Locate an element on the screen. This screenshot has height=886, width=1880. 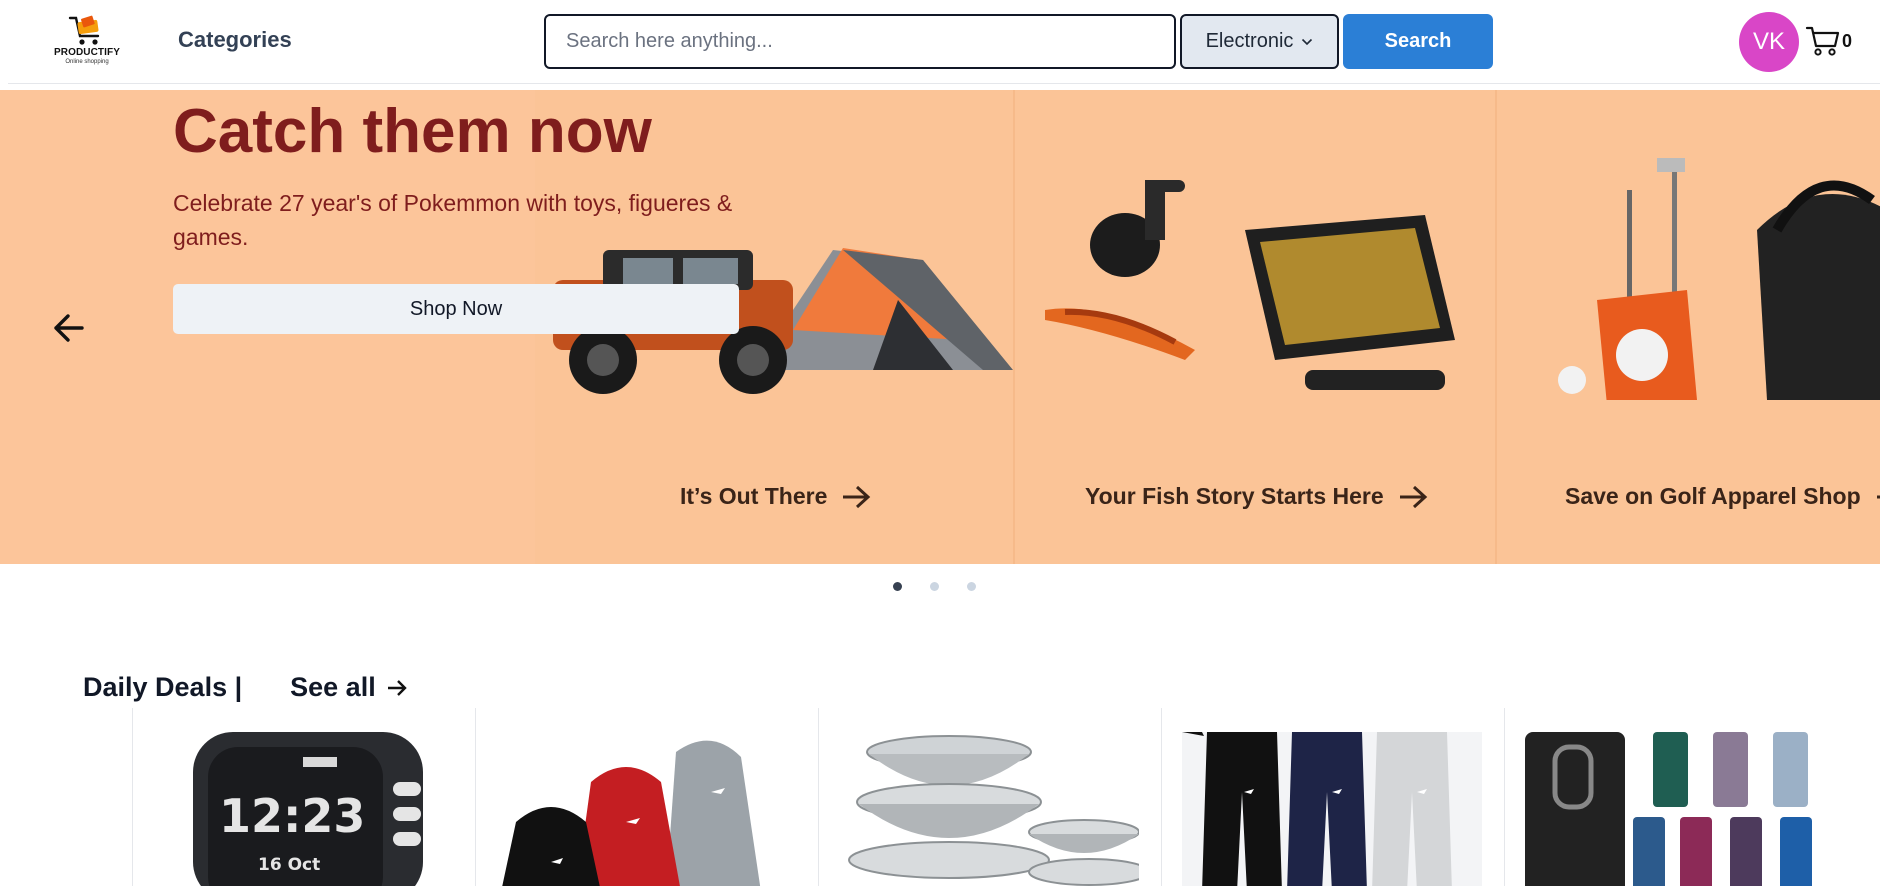
productify-logo: PRODUCTIFY Online shopping is located at coordinates (87, 41).